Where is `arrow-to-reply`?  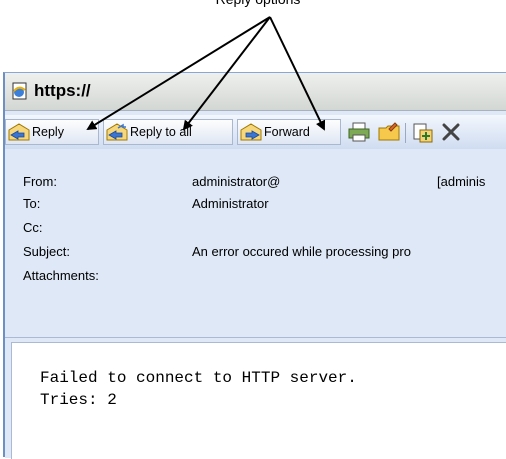 arrow-to-reply is located at coordinates (178, 73).